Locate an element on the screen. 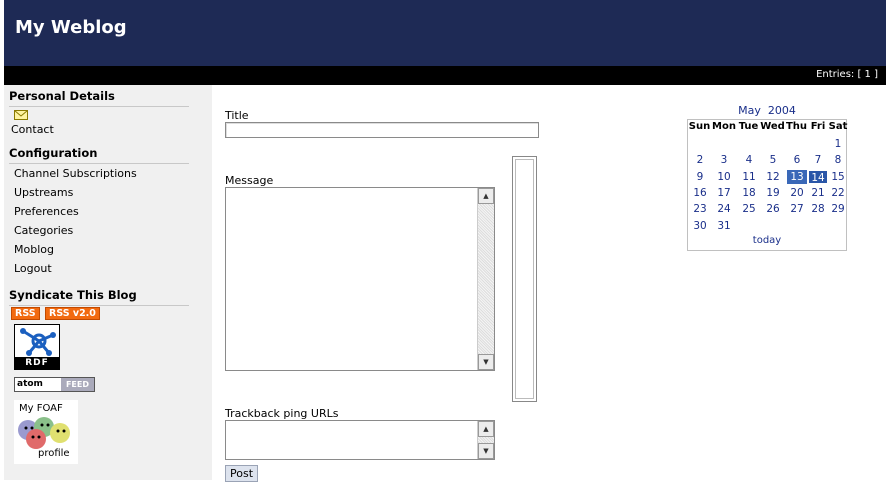 The image size is (886, 482). title-label: Title is located at coordinates (237, 115).